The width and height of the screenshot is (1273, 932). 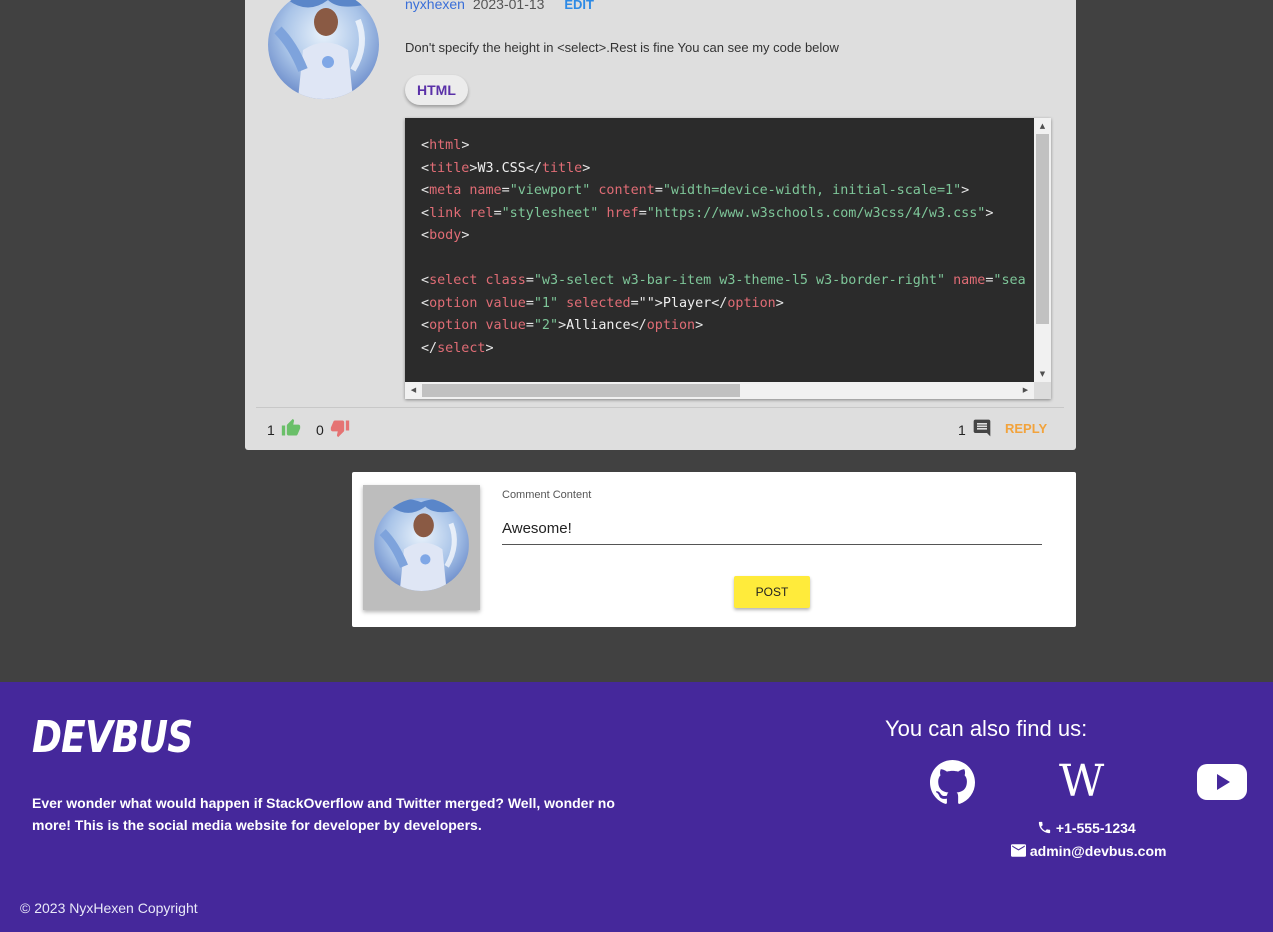 I want to click on code-token: "width=device-width, initial-scale=1", so click(x=812, y=190).